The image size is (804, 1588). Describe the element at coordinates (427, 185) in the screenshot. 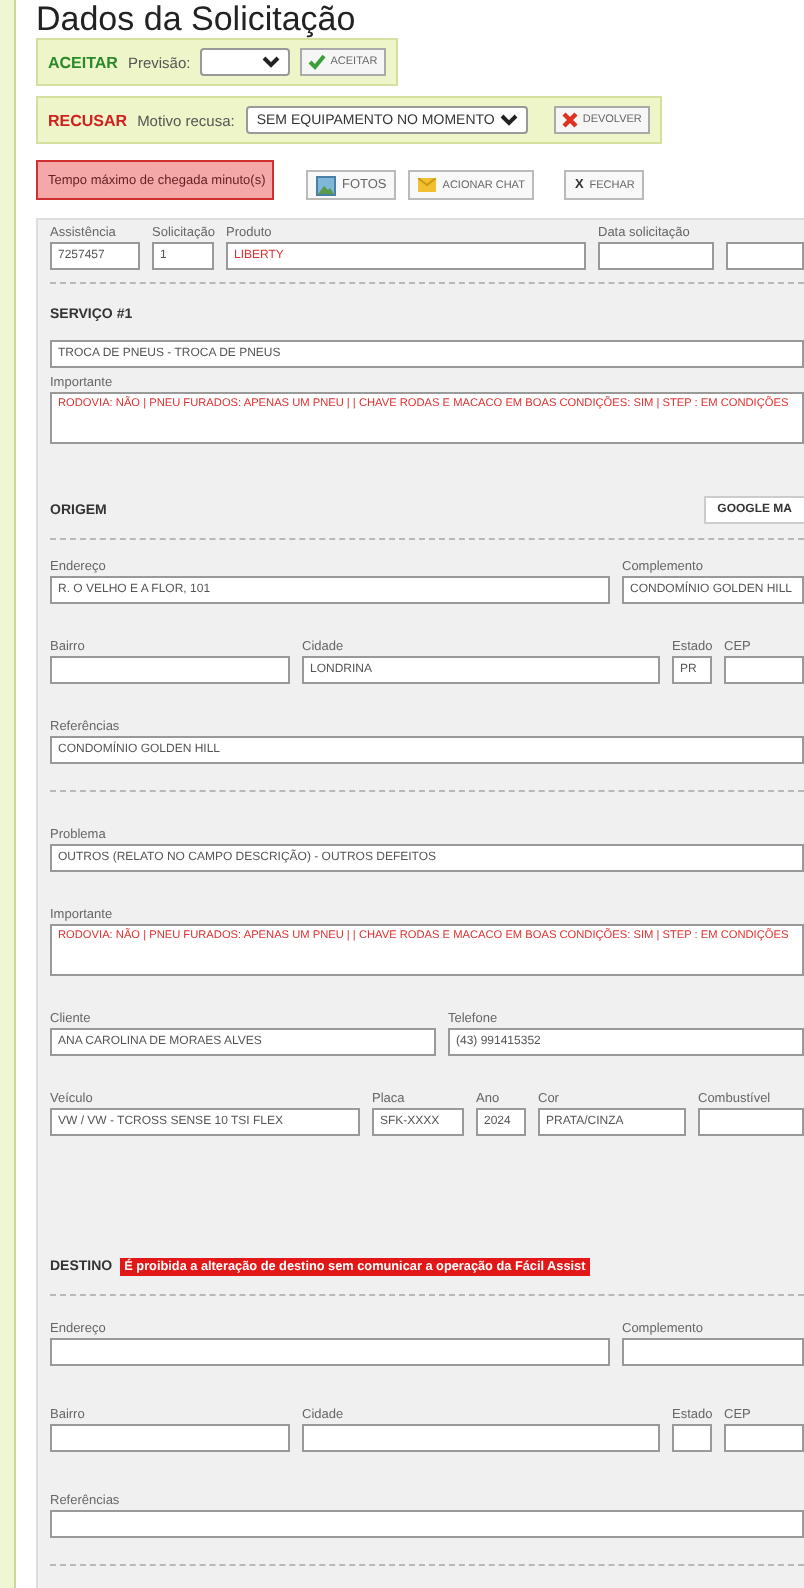

I see `envelope-icon` at that location.